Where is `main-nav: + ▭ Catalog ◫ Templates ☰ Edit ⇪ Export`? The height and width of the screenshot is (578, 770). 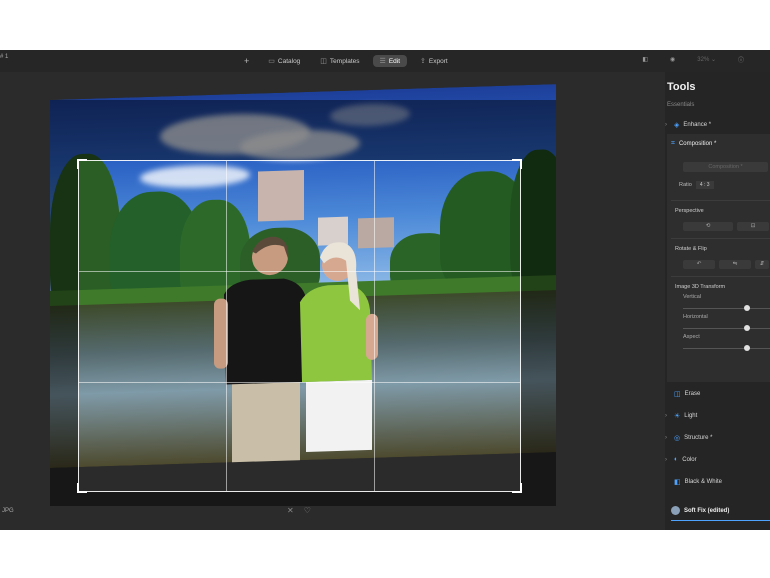
main-nav: + ▭ Catalog ◫ Templates ☰ Edit ⇪ Export is located at coordinates (349, 61).